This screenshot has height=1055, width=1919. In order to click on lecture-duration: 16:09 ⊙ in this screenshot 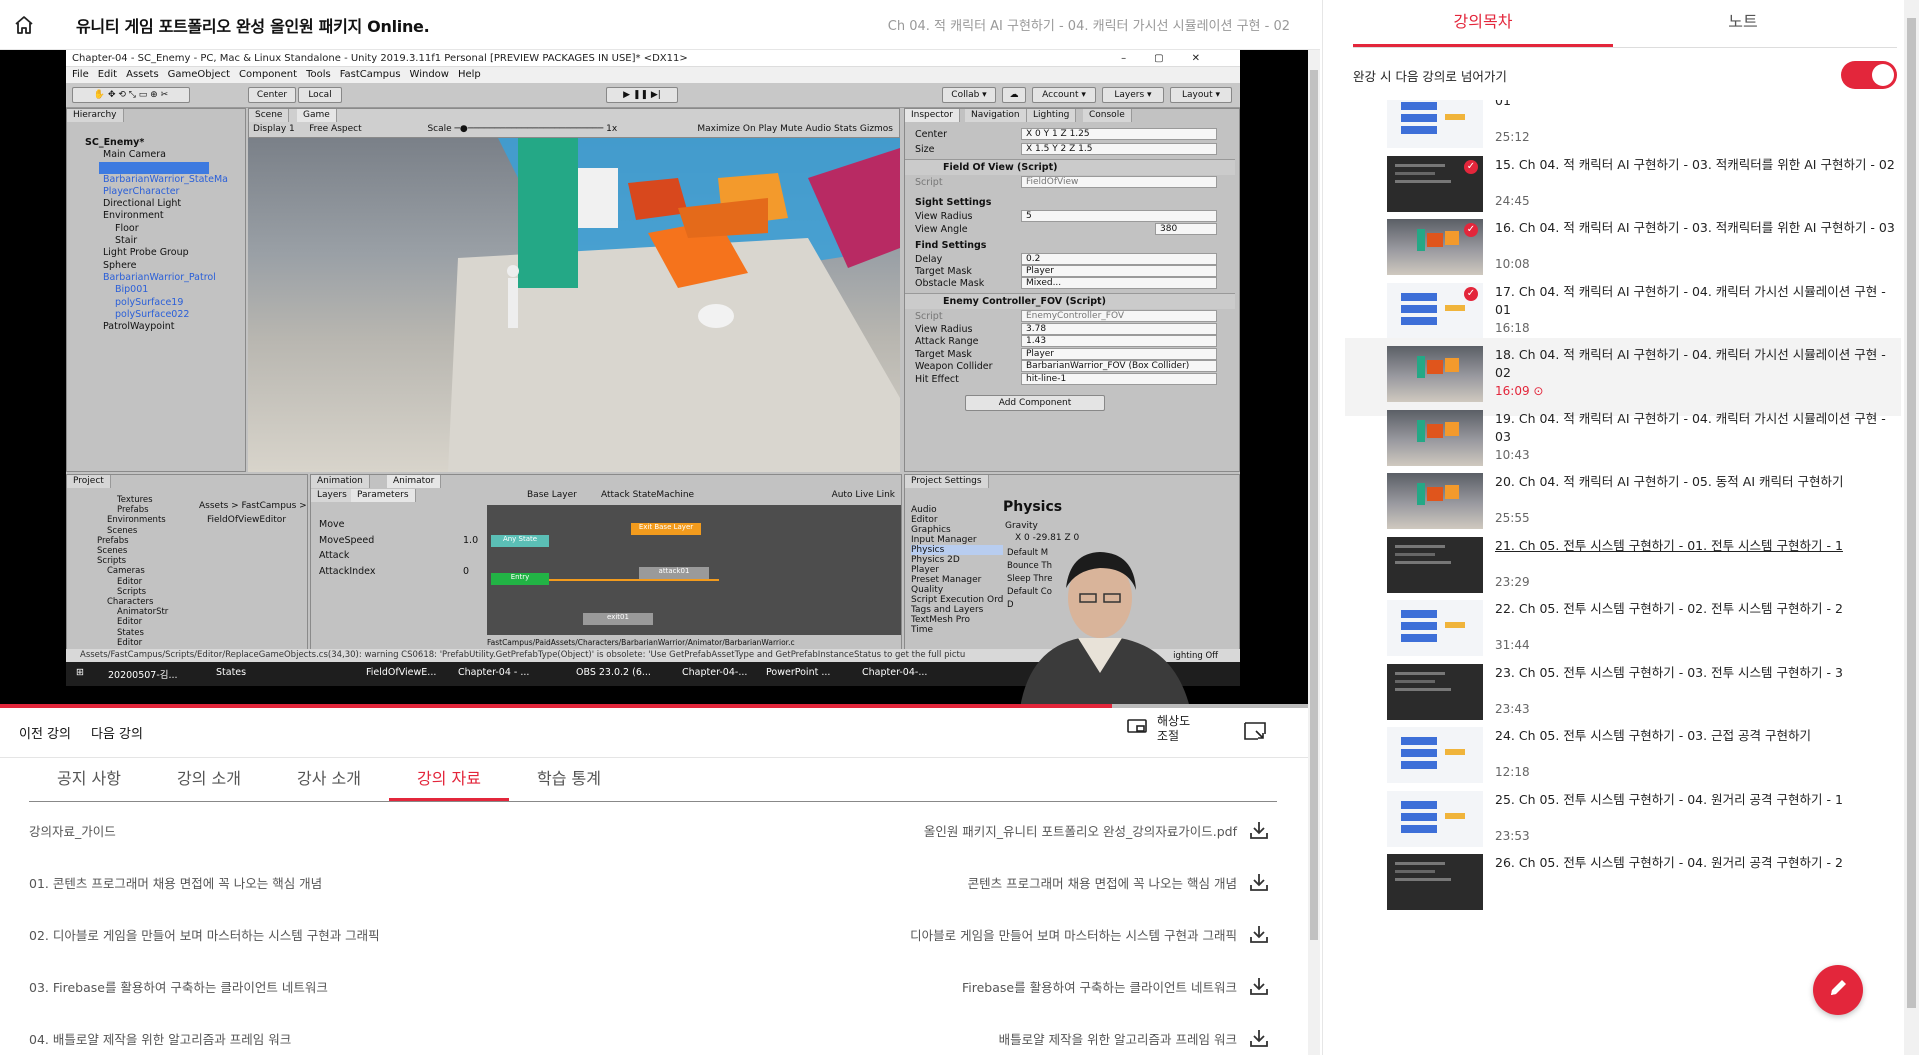, I will do `click(1519, 391)`.